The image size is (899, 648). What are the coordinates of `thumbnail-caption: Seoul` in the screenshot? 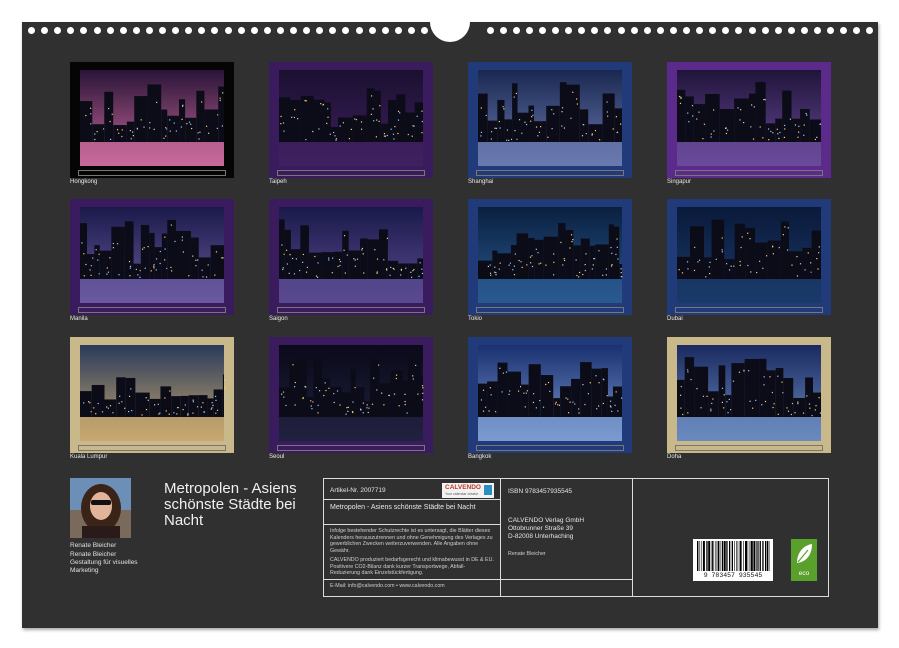 It's located at (277, 457).